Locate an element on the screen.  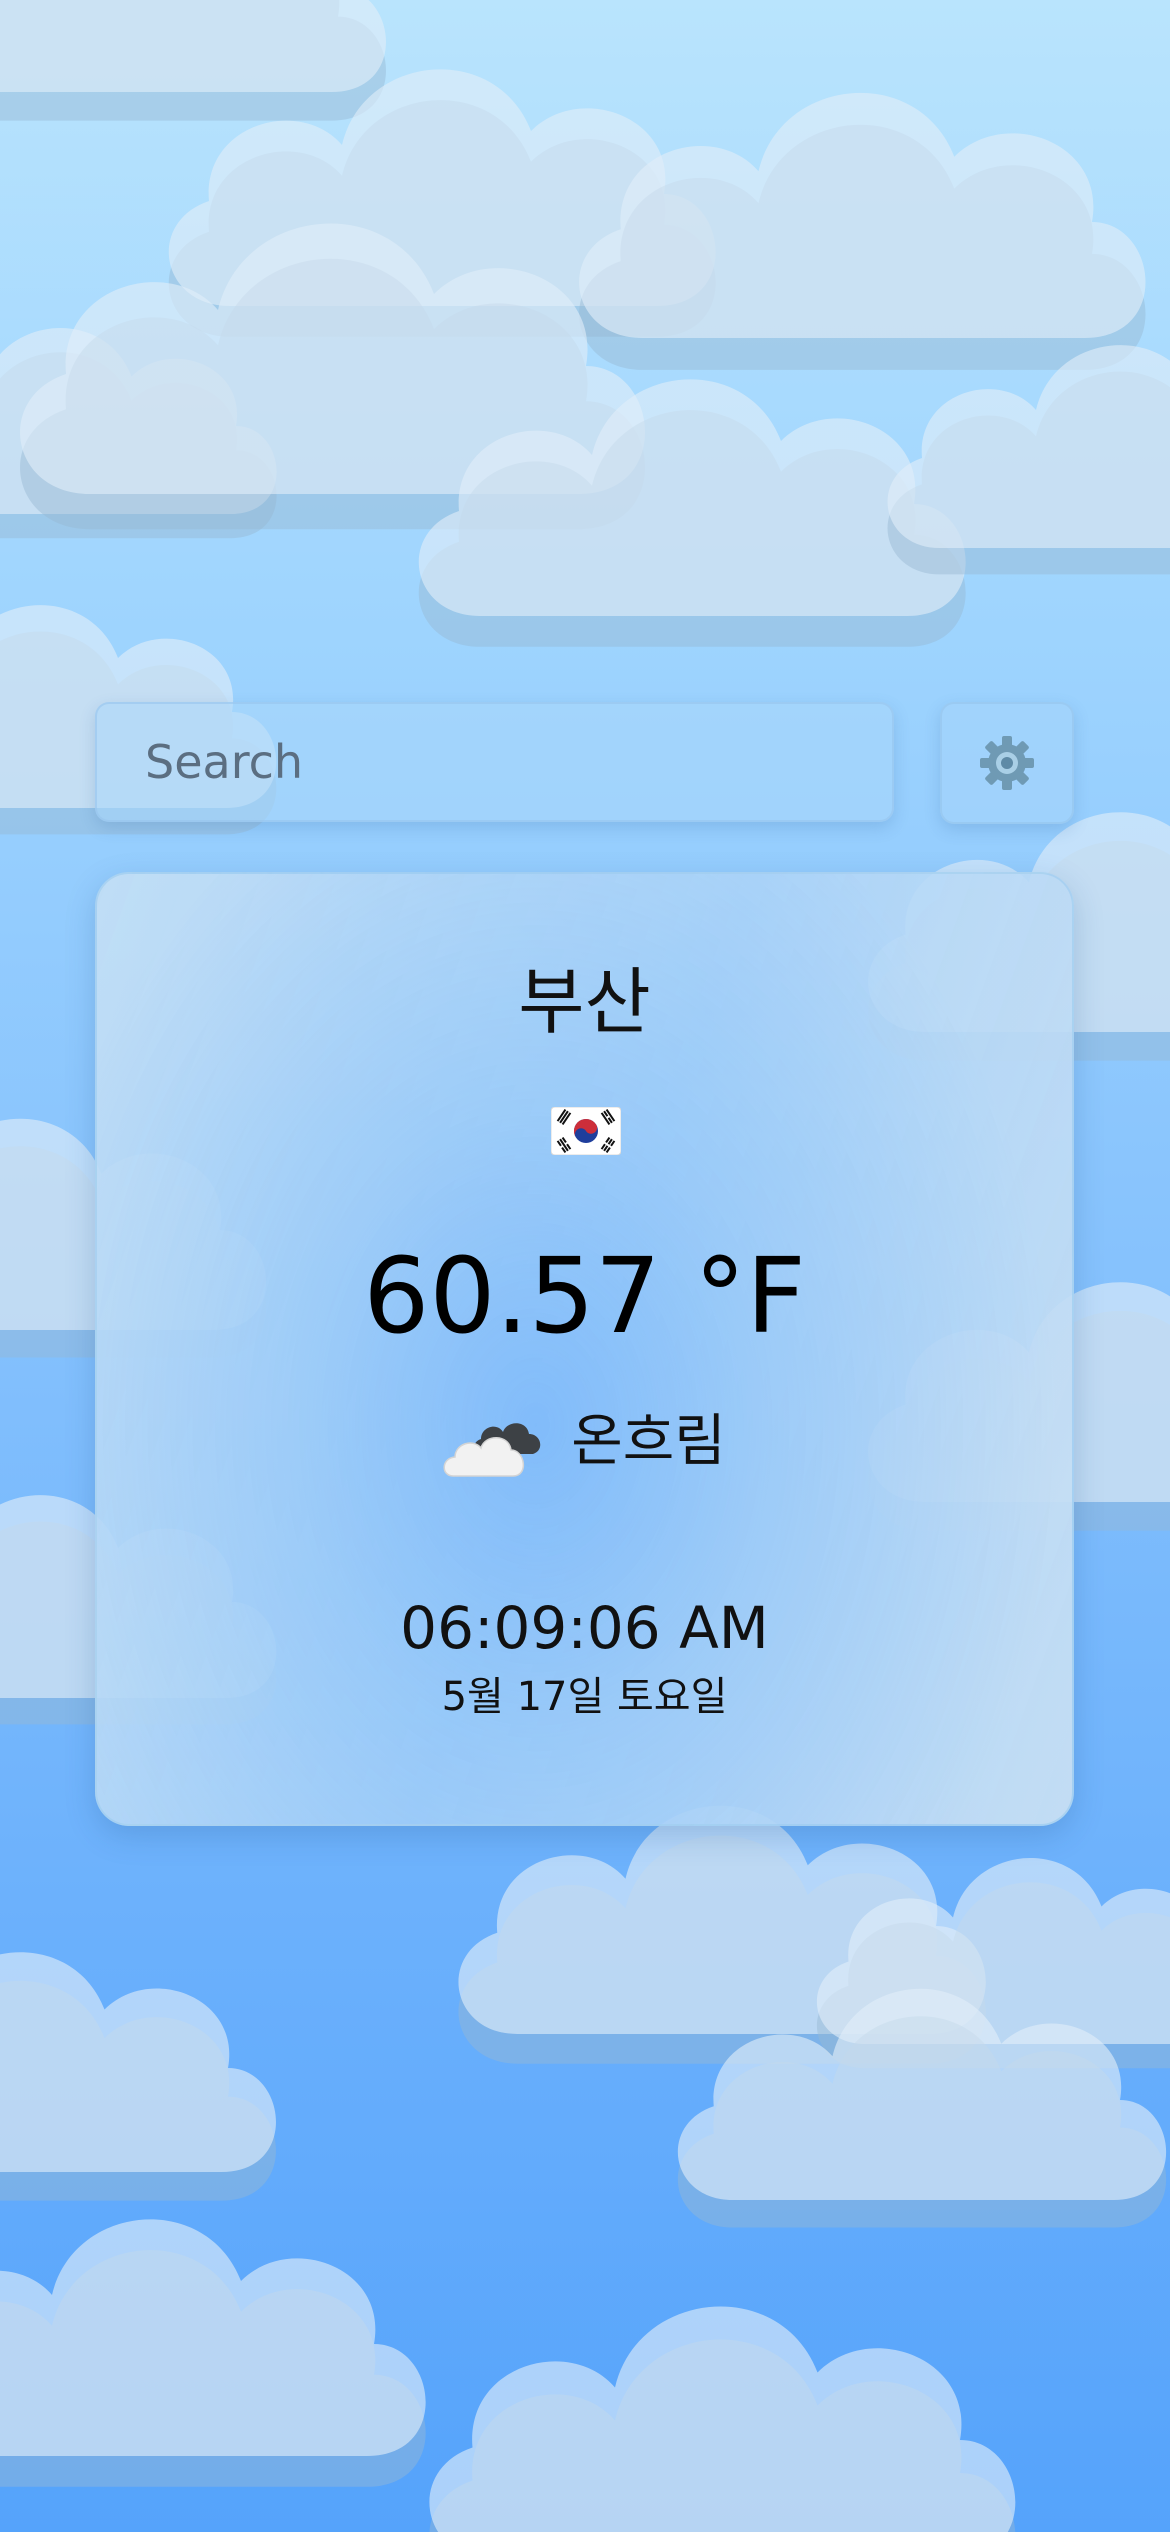
gear-icon is located at coordinates (1007, 763).